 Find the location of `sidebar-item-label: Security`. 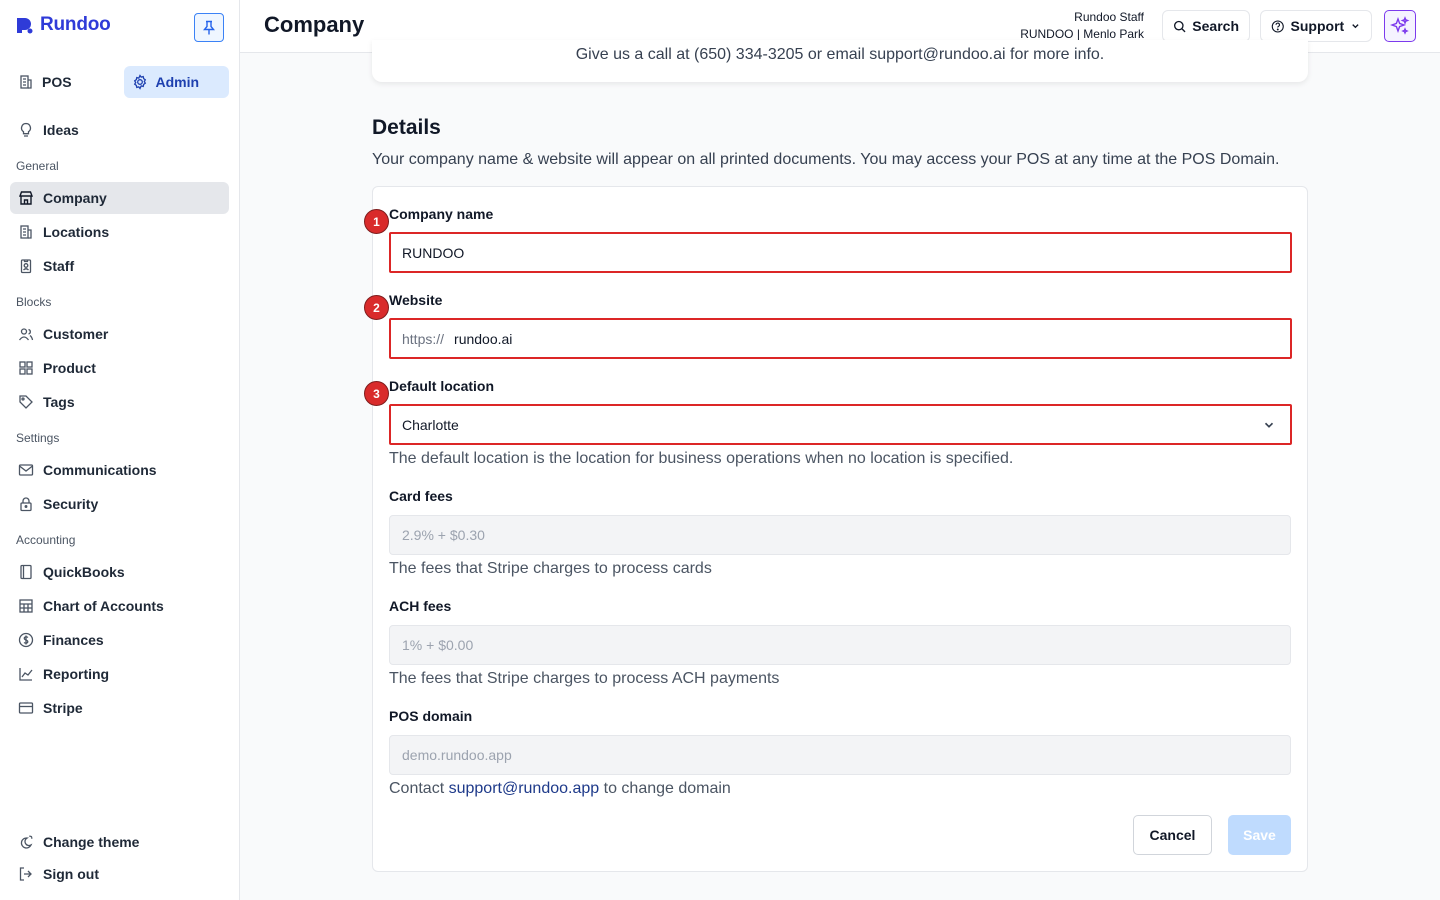

sidebar-item-label: Security is located at coordinates (71, 504).